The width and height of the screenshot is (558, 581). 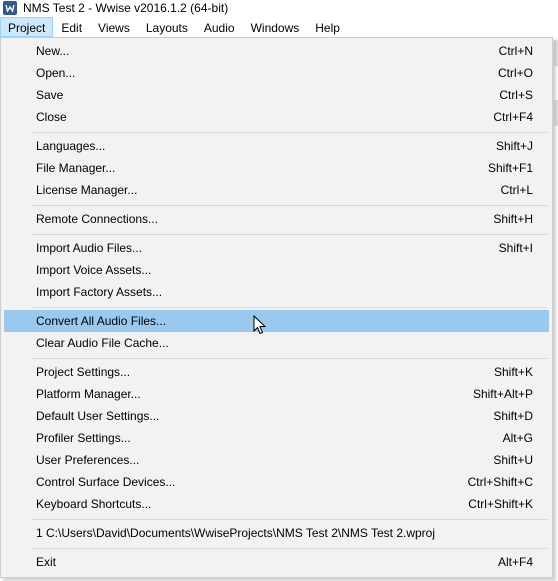 I want to click on menu-item-shortcut: Shift+Alt+P, so click(x=502, y=394).